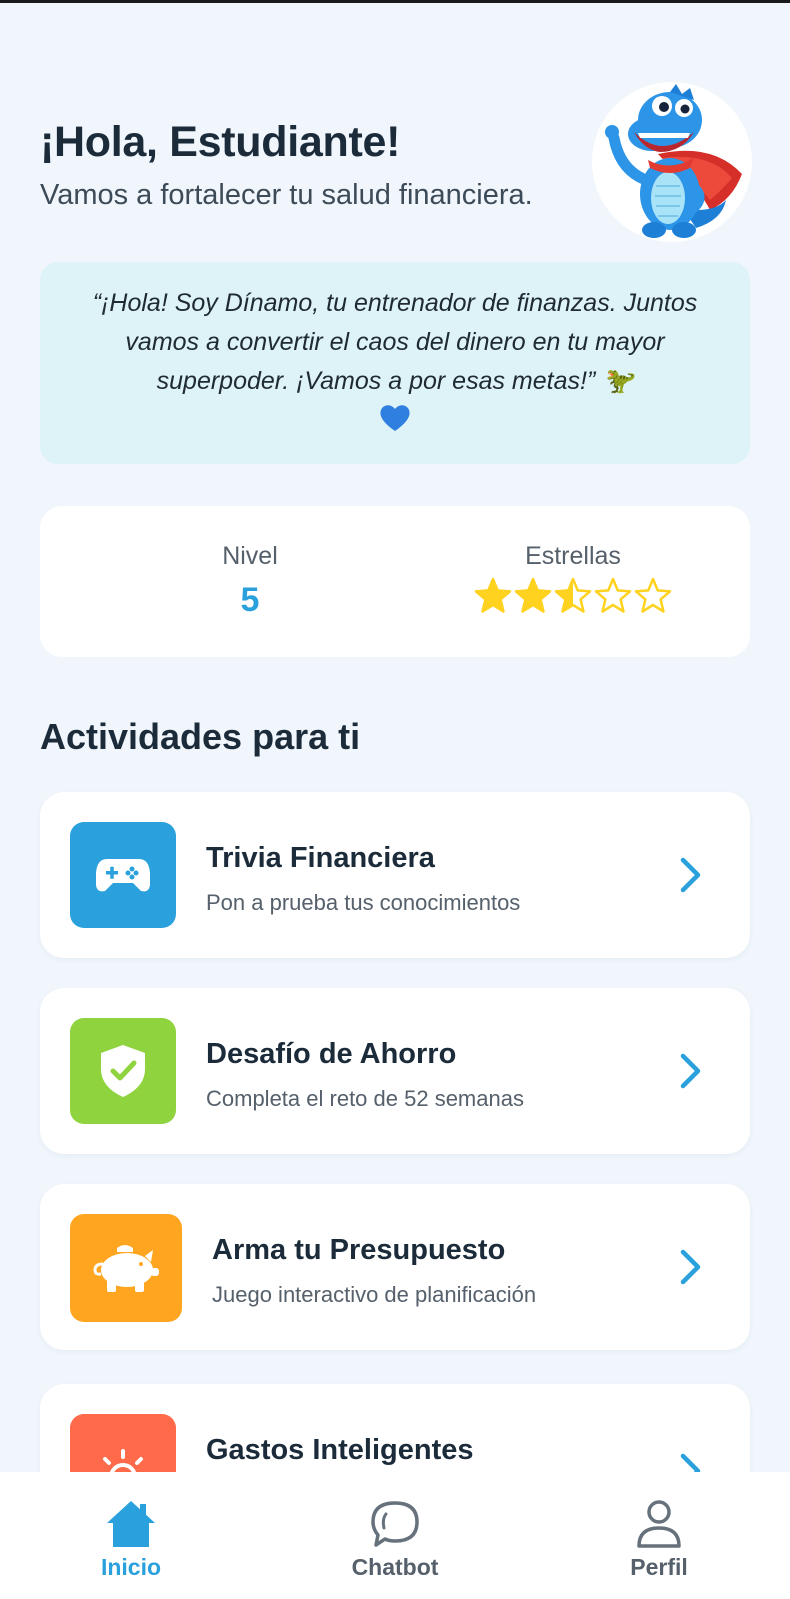 The image size is (790, 1599). What do you see at coordinates (250, 556) in the screenshot?
I see `level-label: Nivel` at bounding box center [250, 556].